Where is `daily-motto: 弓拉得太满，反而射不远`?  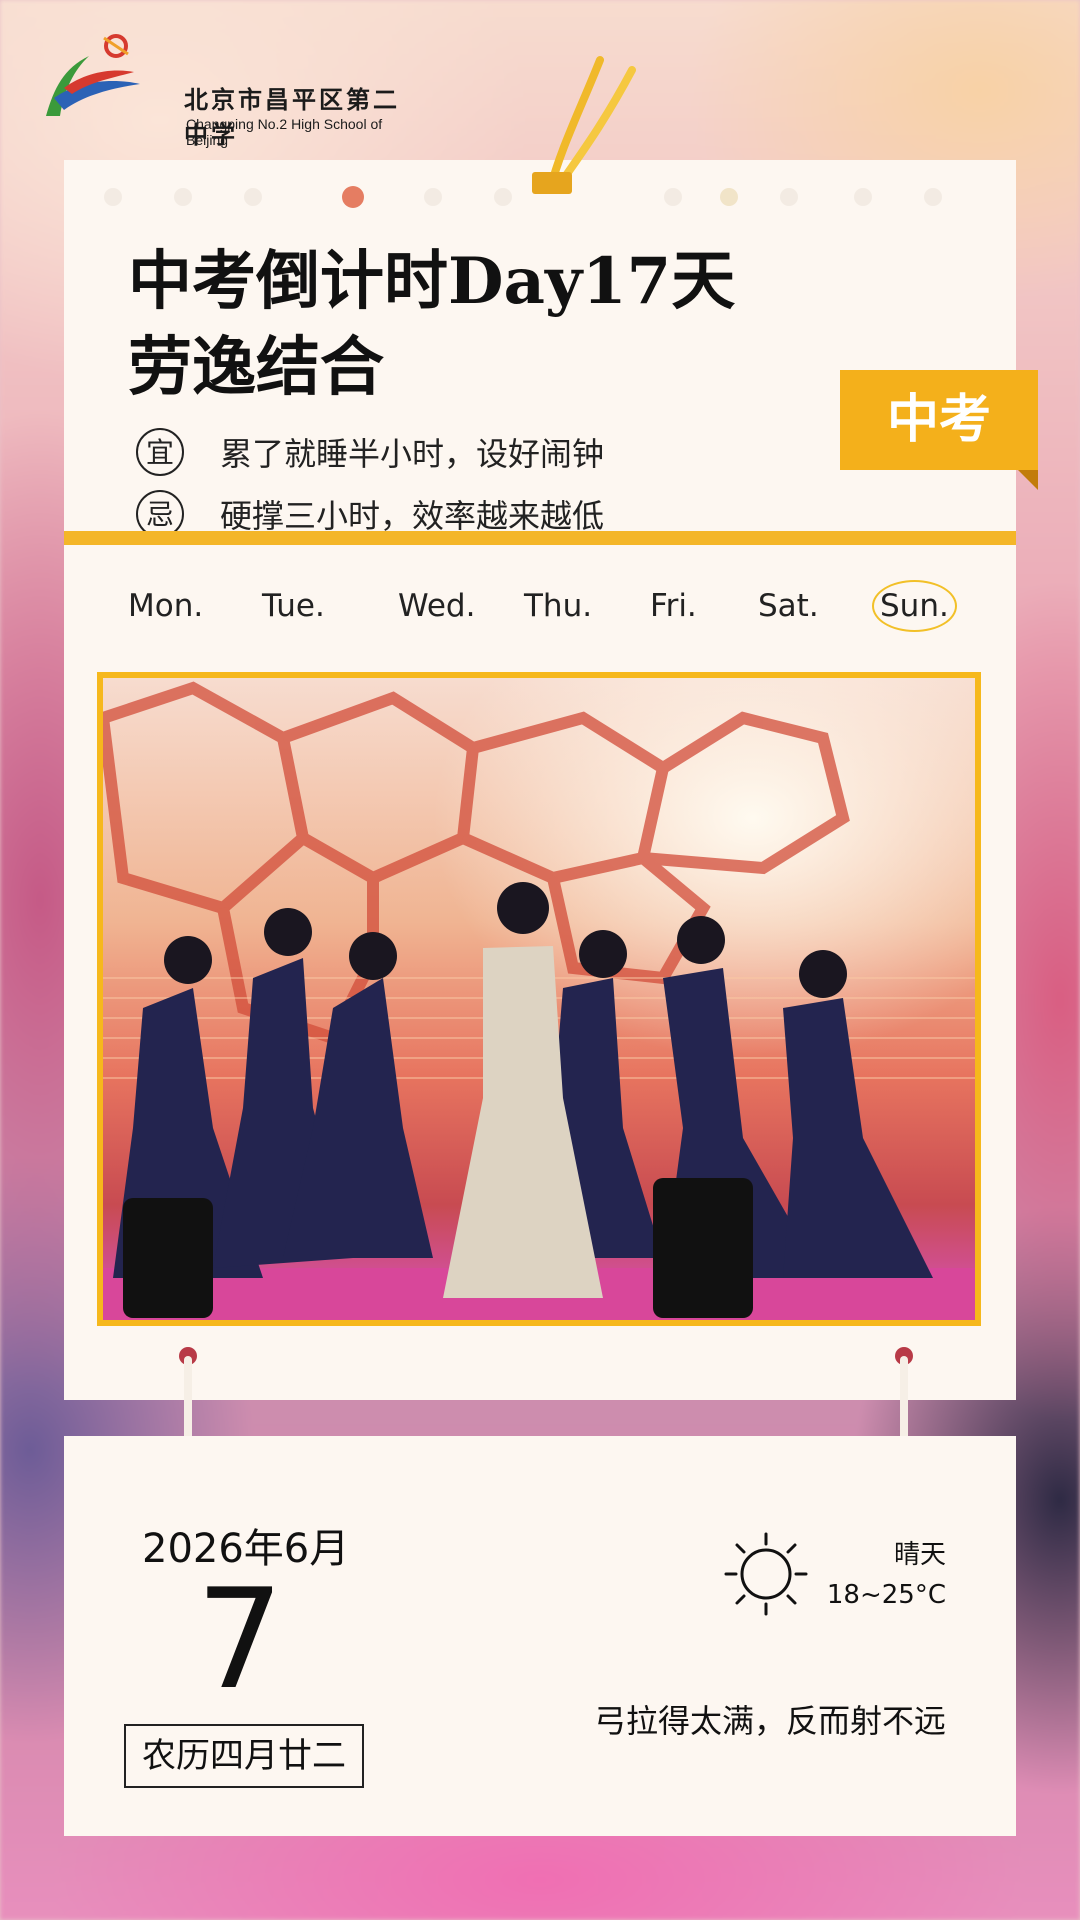
daily-motto: 弓拉得太满，反而射不远 is located at coordinates (769, 1721).